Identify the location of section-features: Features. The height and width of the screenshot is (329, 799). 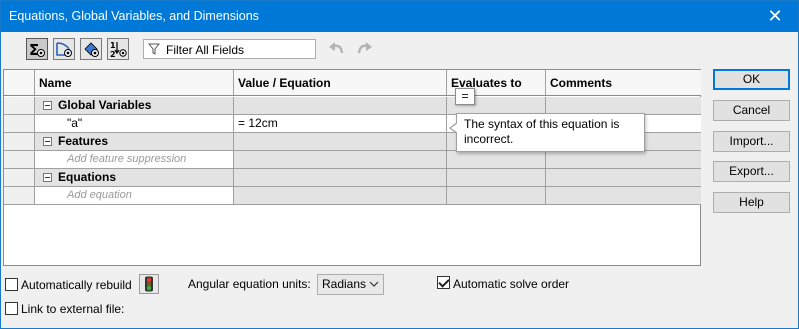
(134, 142).